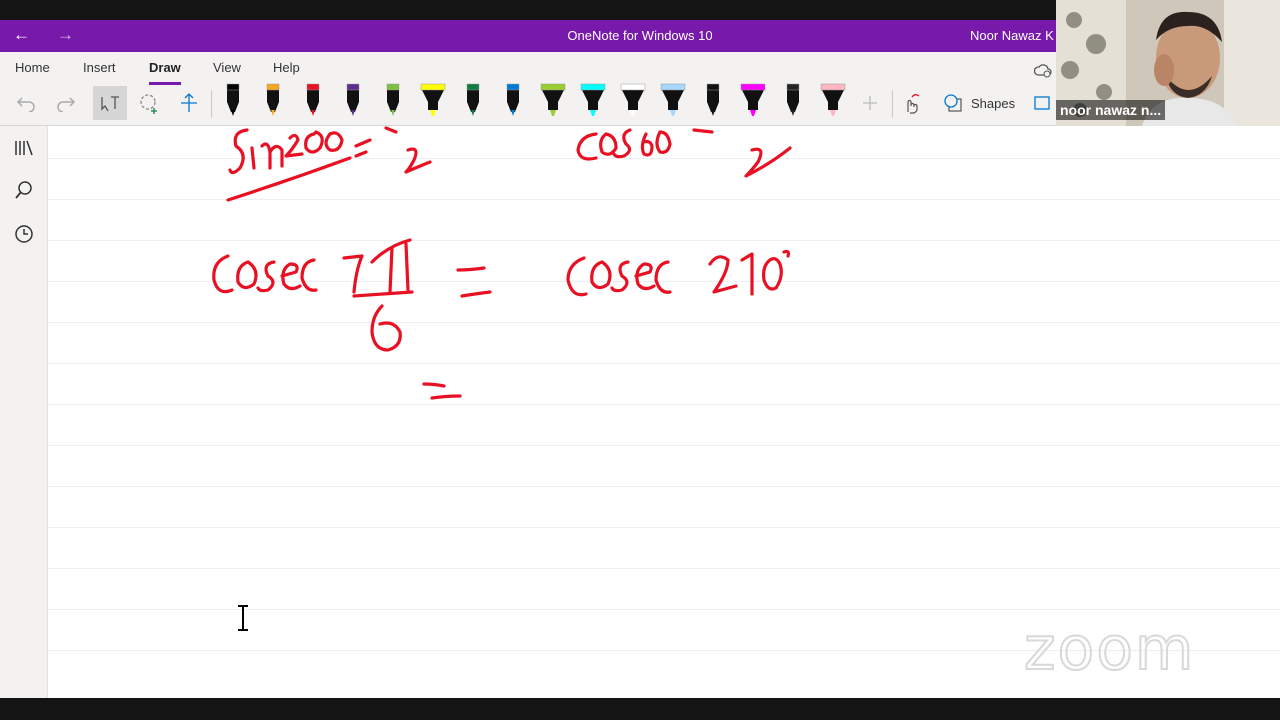  What do you see at coordinates (553, 100) in the screenshot?
I see `lime-highlighter-icon` at bounding box center [553, 100].